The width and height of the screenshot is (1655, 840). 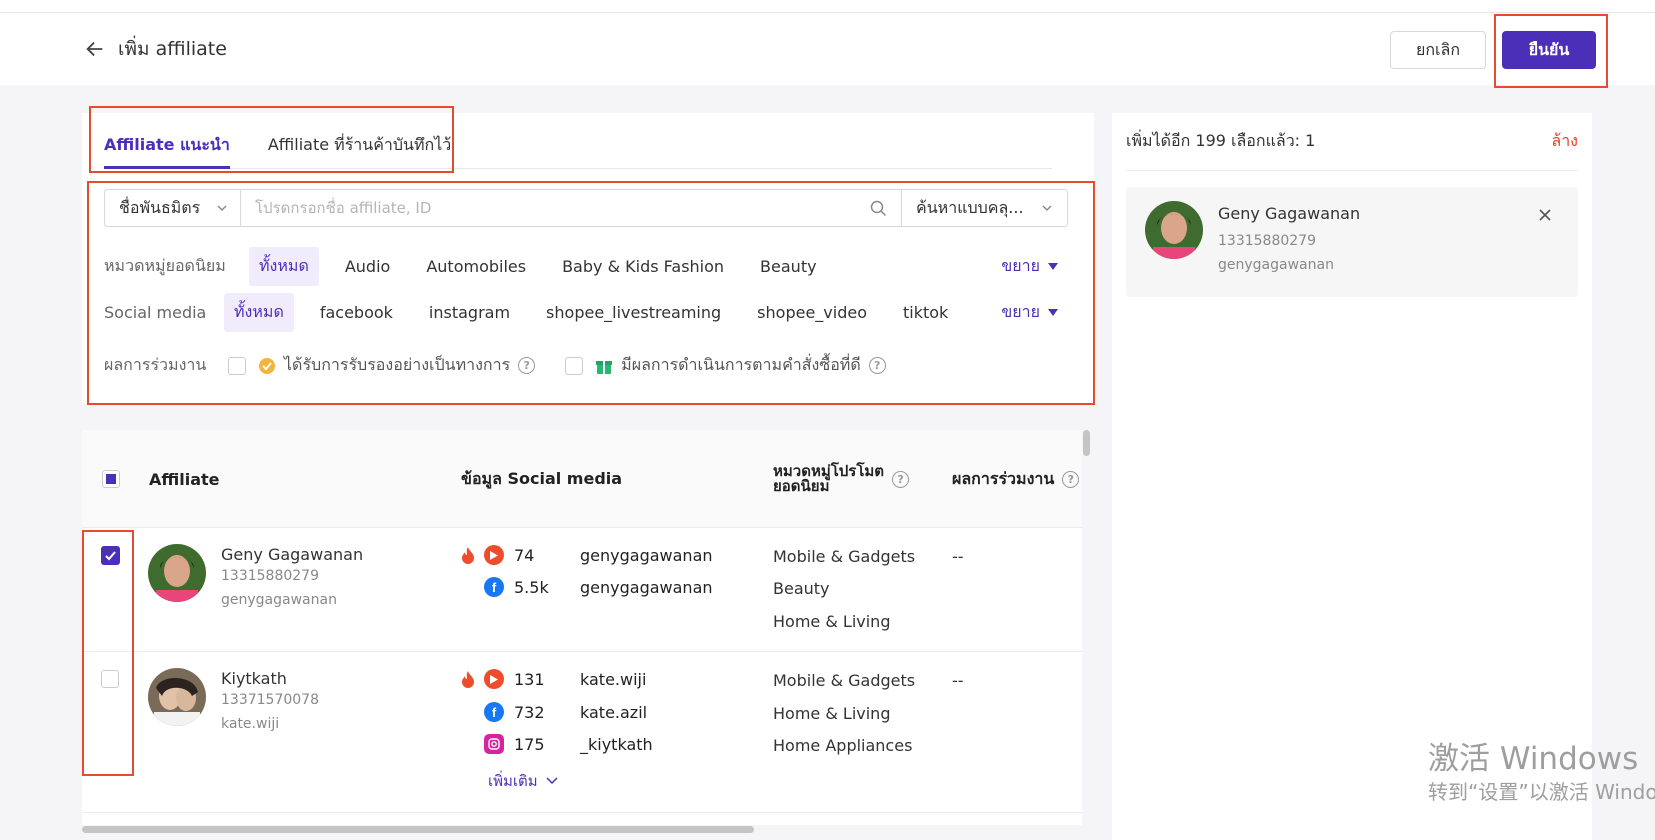 I want to click on social-handle: _kiytkath, so click(x=616, y=744).